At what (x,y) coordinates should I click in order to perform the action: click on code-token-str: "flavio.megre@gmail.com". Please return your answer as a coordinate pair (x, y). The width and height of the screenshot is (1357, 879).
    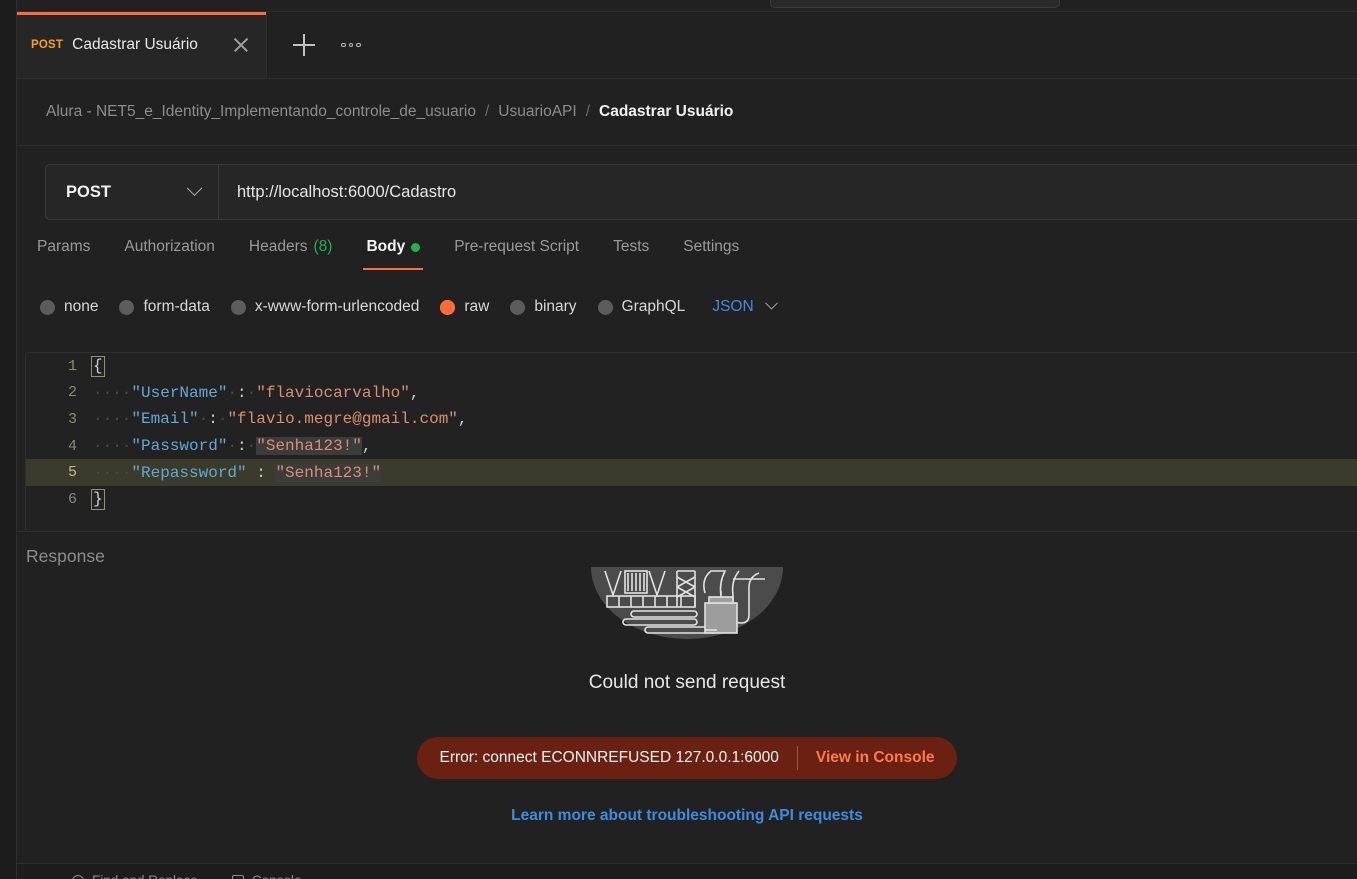
    Looking at the image, I should click on (342, 419).